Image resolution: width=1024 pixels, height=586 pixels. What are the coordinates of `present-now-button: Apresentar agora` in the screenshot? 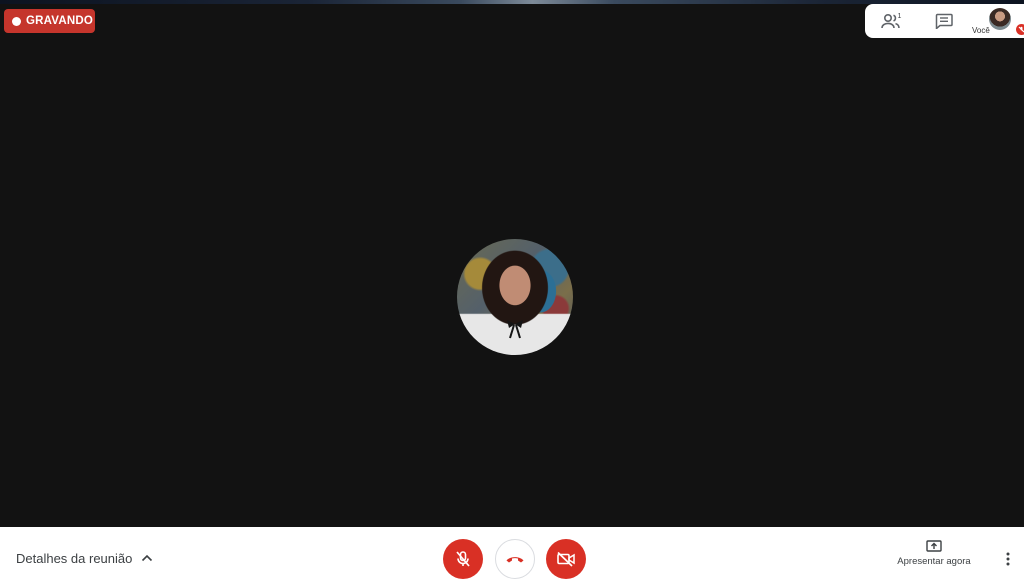 It's located at (934, 558).